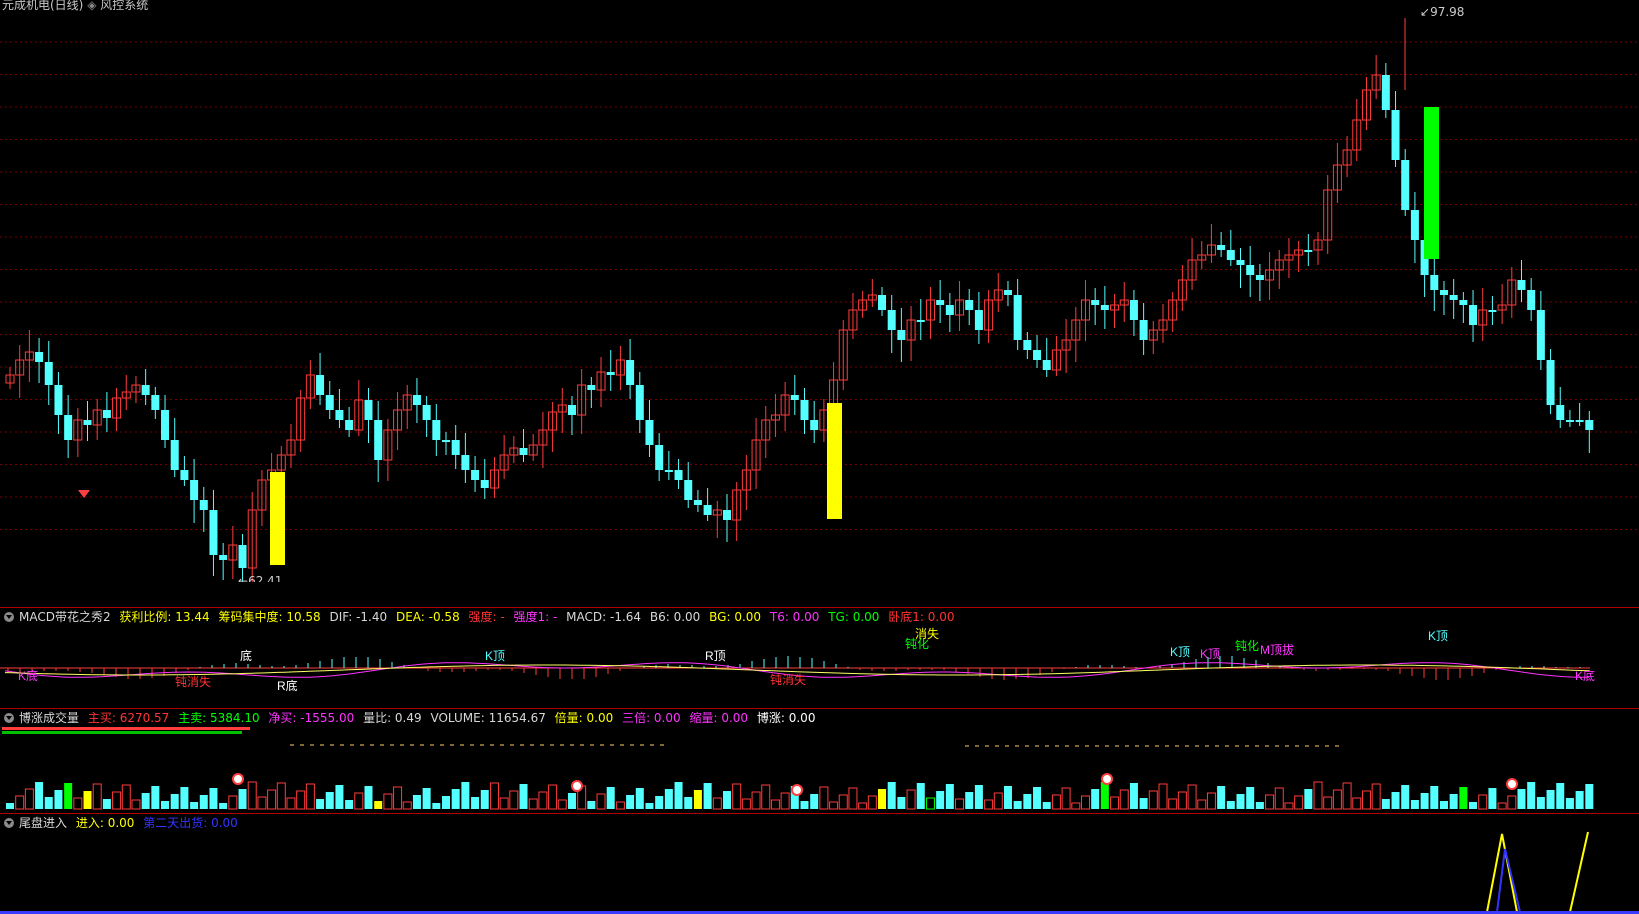  Describe the element at coordinates (1277, 649) in the screenshot. I see `macd-annotation: M顶拔` at that location.